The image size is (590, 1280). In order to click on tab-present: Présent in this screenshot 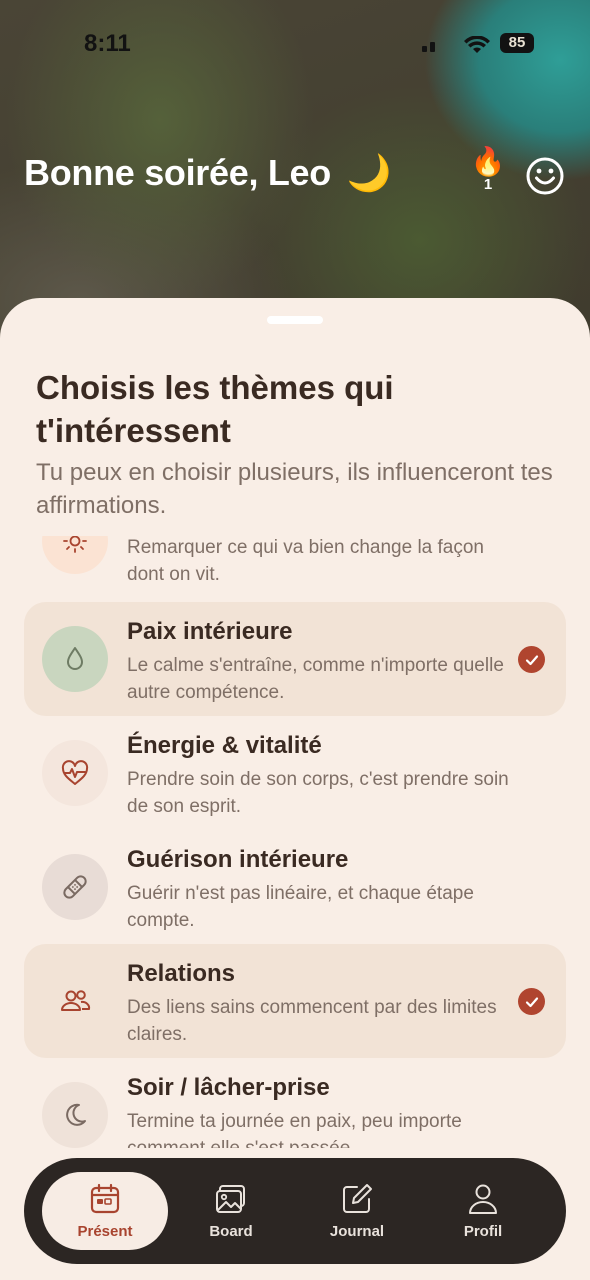, I will do `click(105, 1211)`.